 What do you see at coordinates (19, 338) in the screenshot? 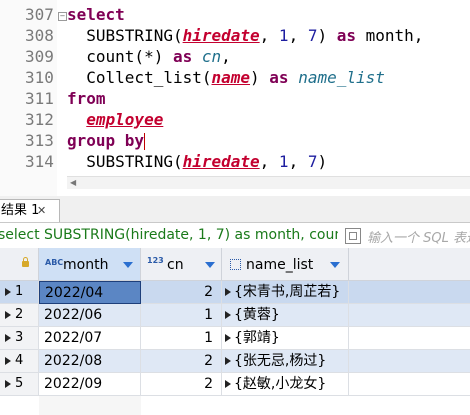
I see `row-number-cell: 3` at bounding box center [19, 338].